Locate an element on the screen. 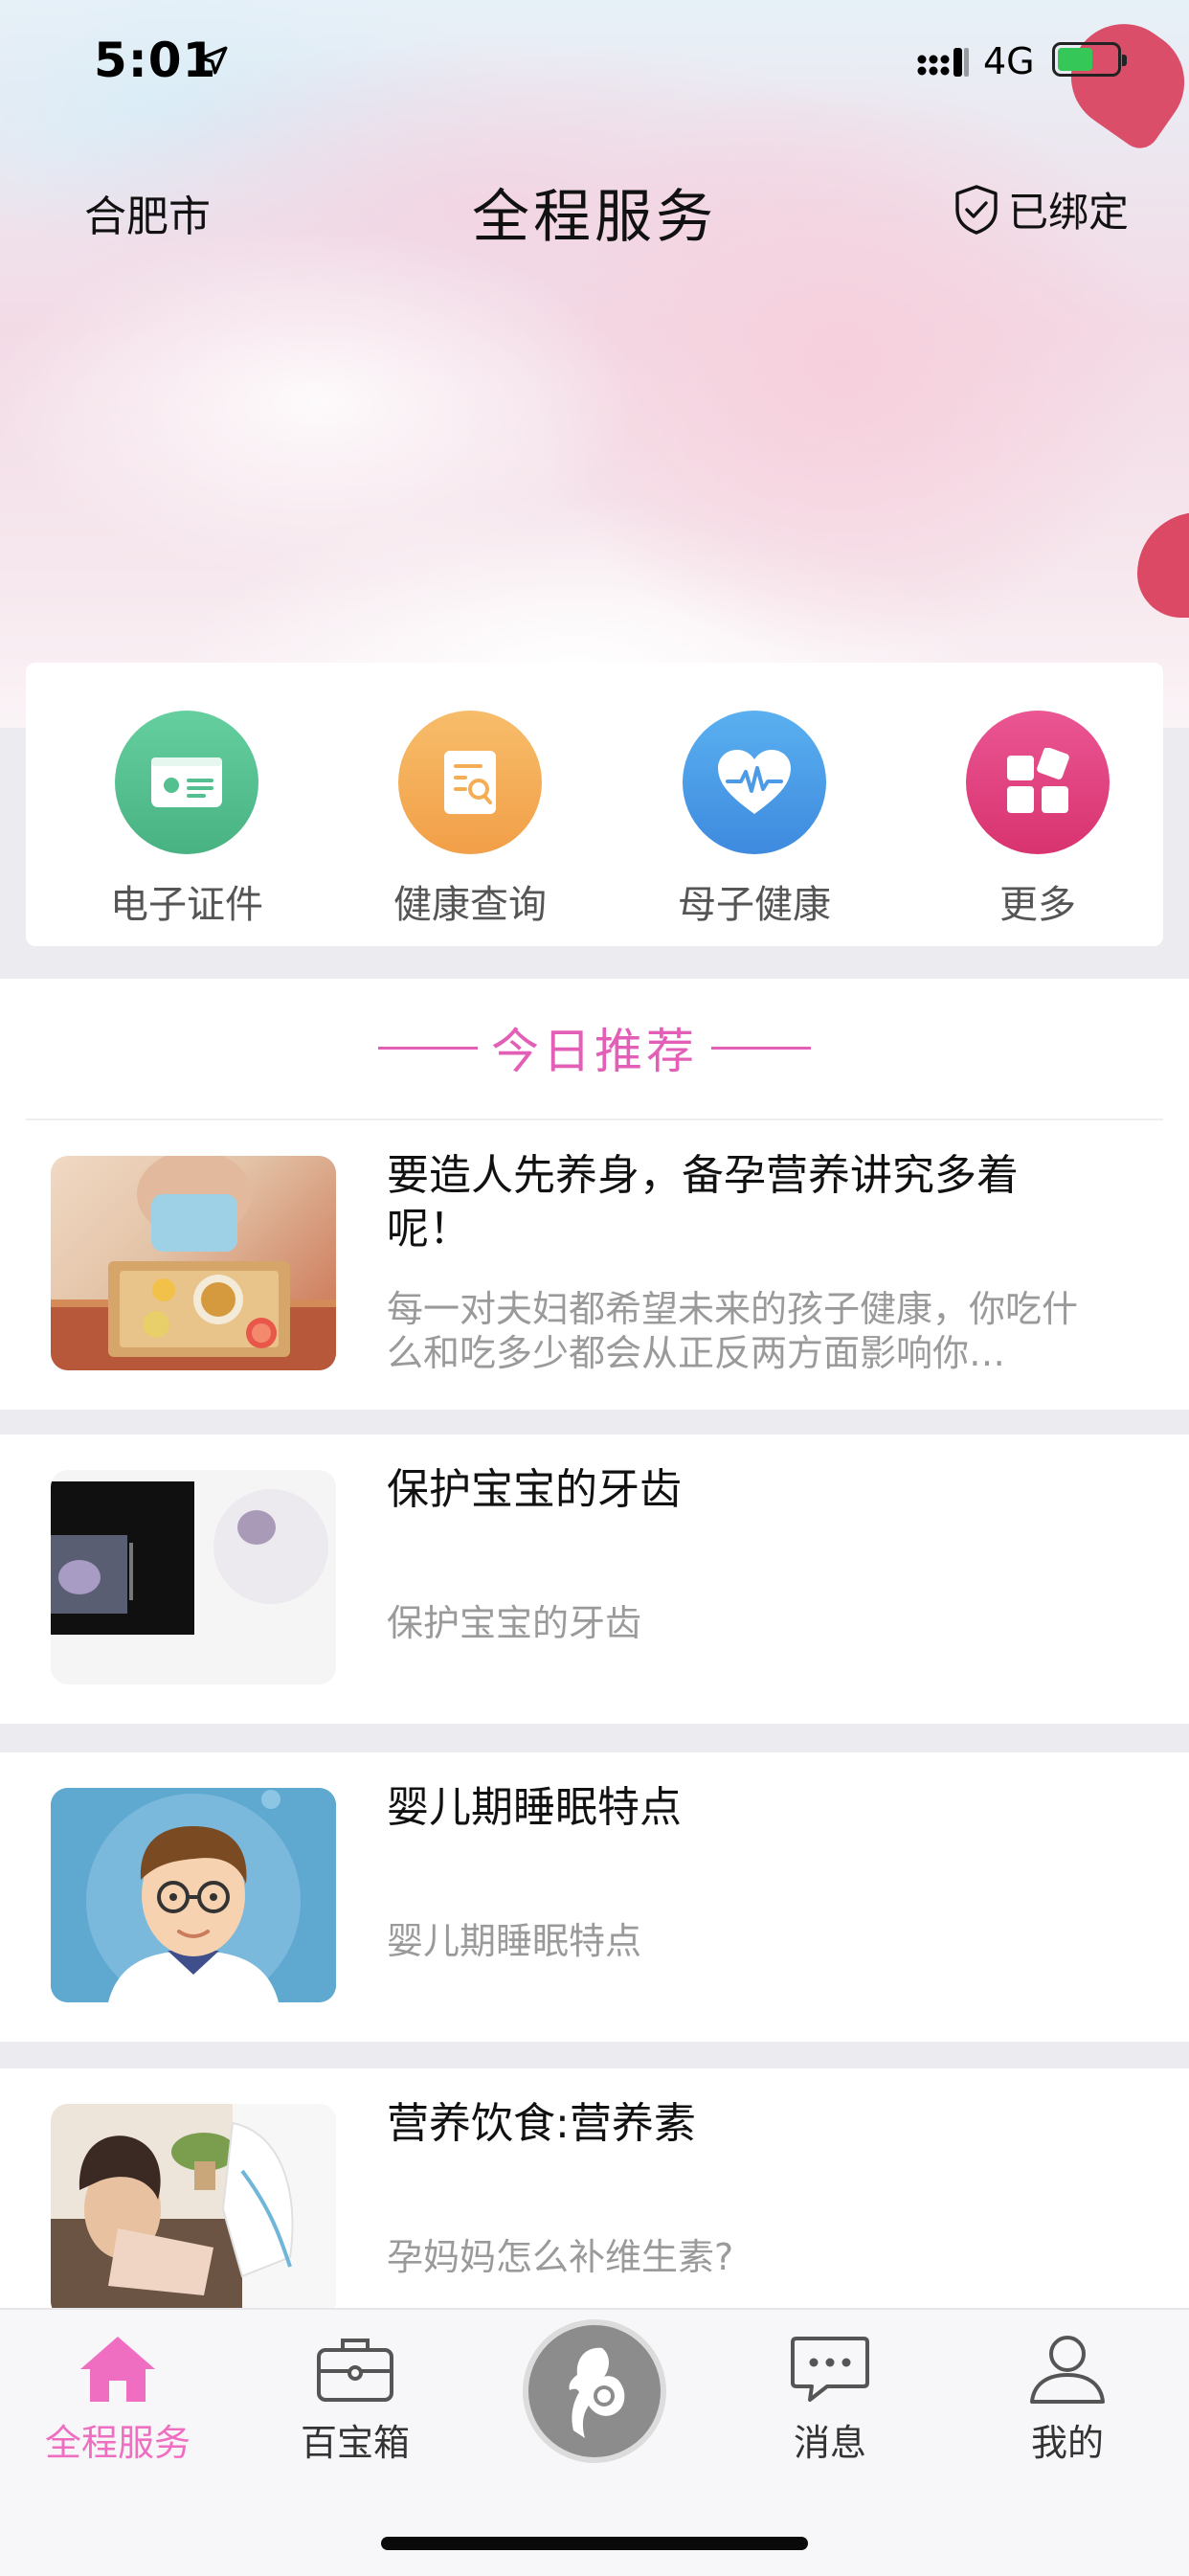 The width and height of the screenshot is (1189, 2576). home-icon is located at coordinates (117, 2369).